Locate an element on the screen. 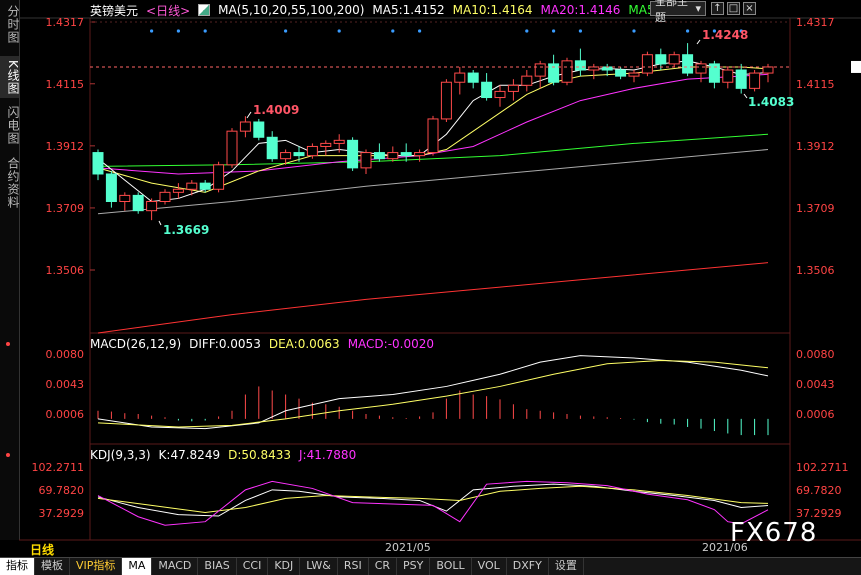 This screenshot has height=575, width=861. watermark-logo: FX678 is located at coordinates (774, 533).